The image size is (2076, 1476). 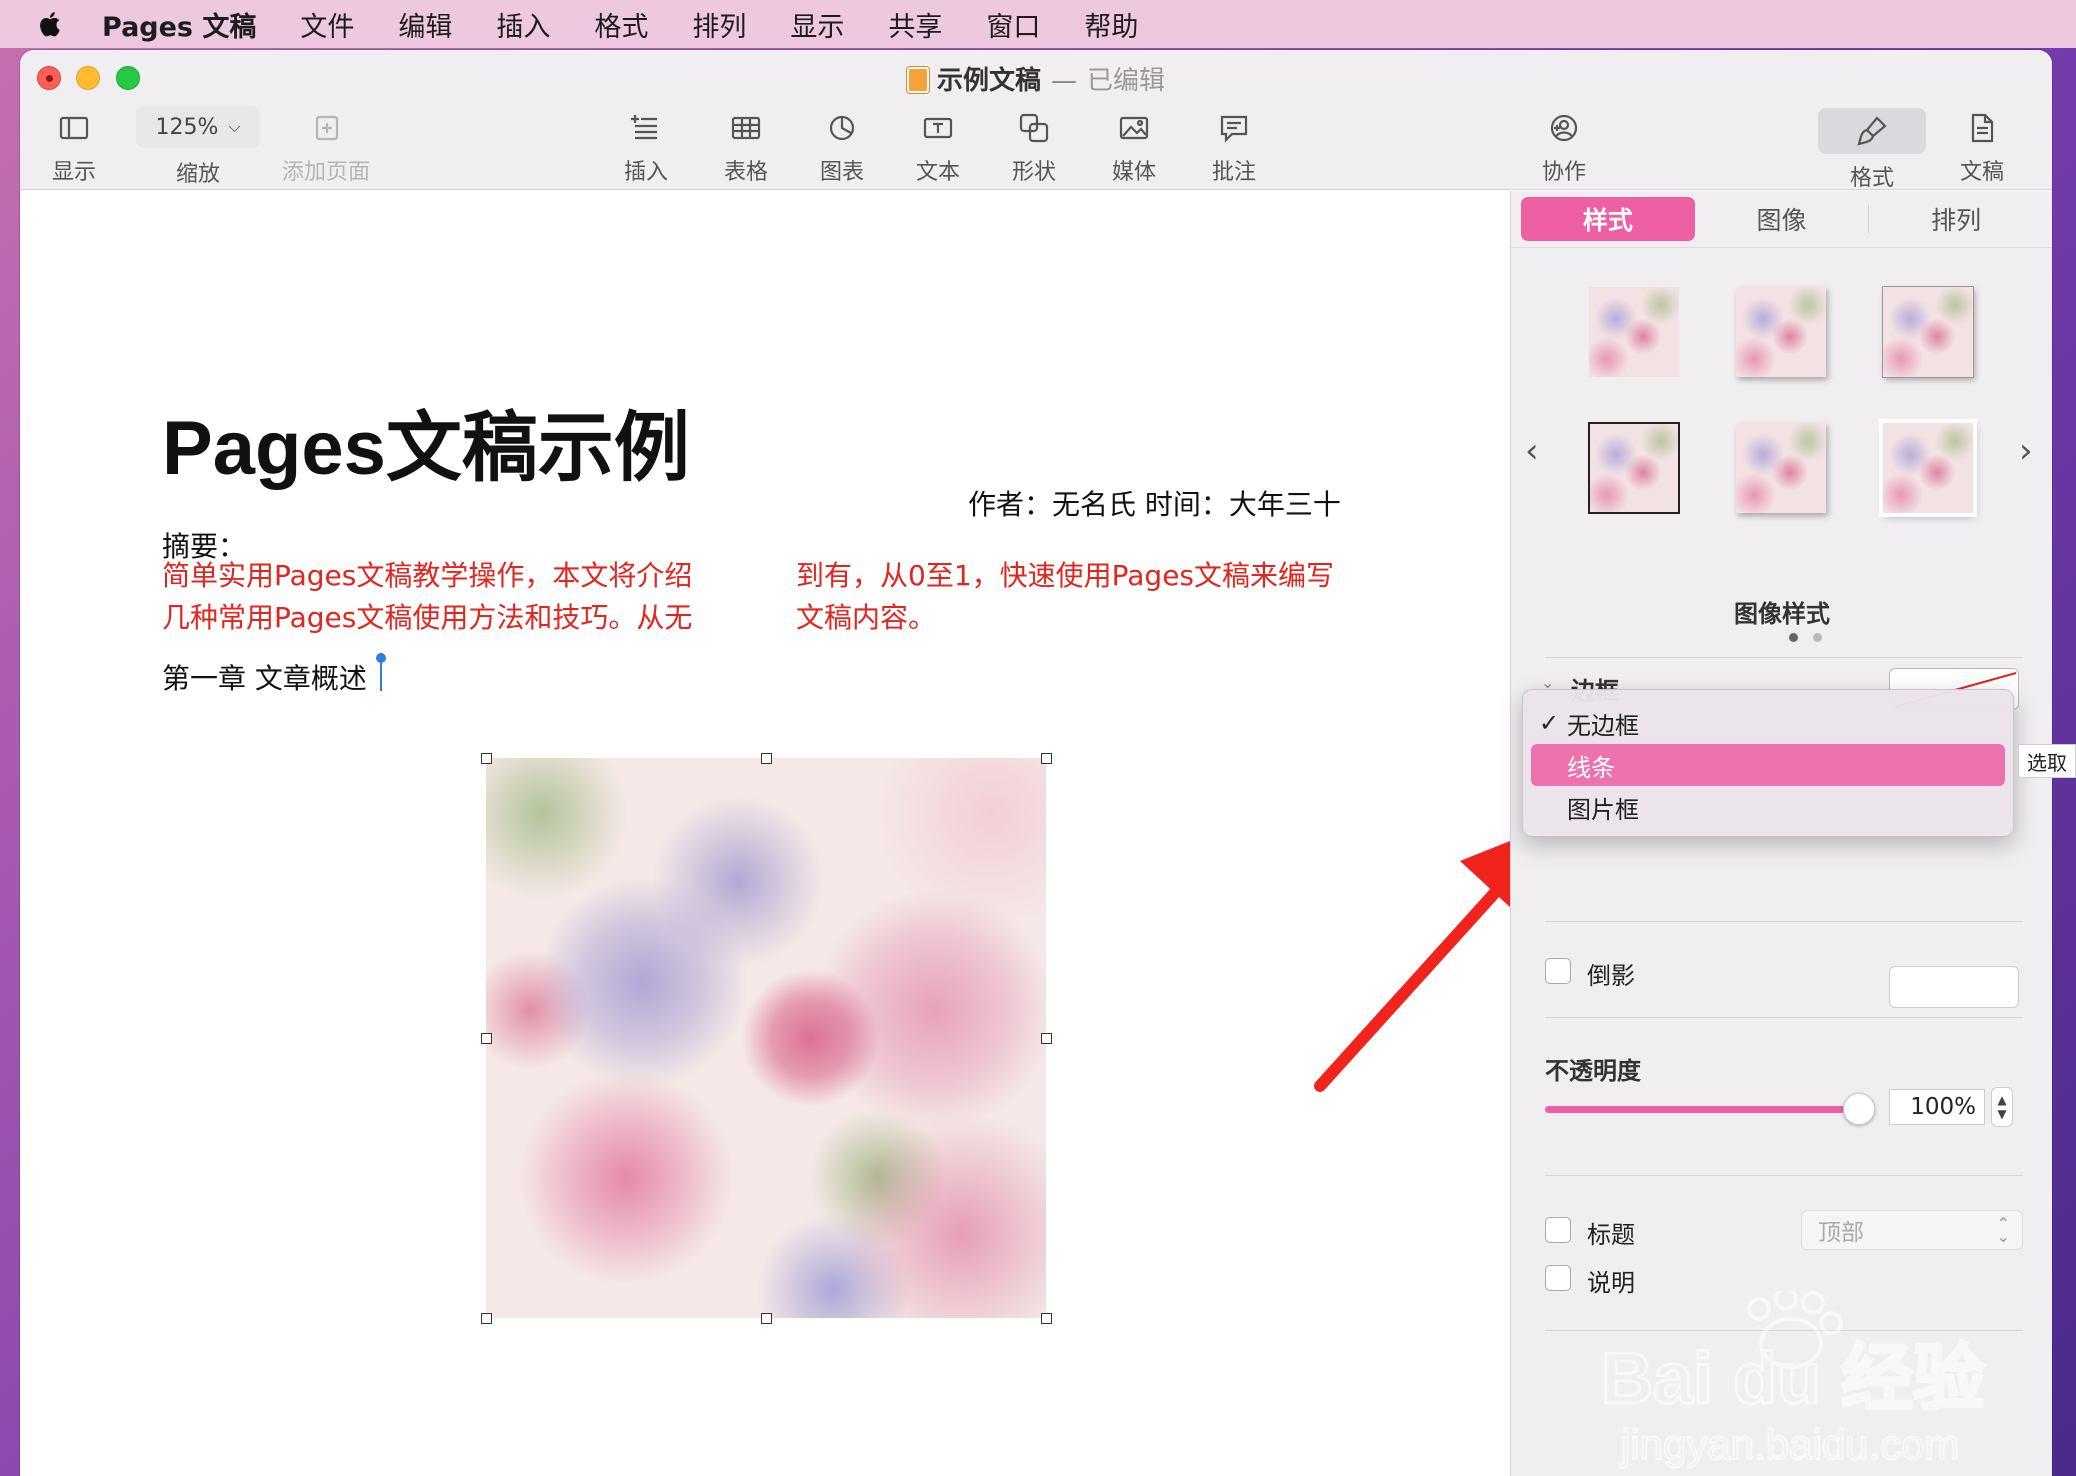 What do you see at coordinates (1234, 128) in the screenshot?
I see `comment-icon` at bounding box center [1234, 128].